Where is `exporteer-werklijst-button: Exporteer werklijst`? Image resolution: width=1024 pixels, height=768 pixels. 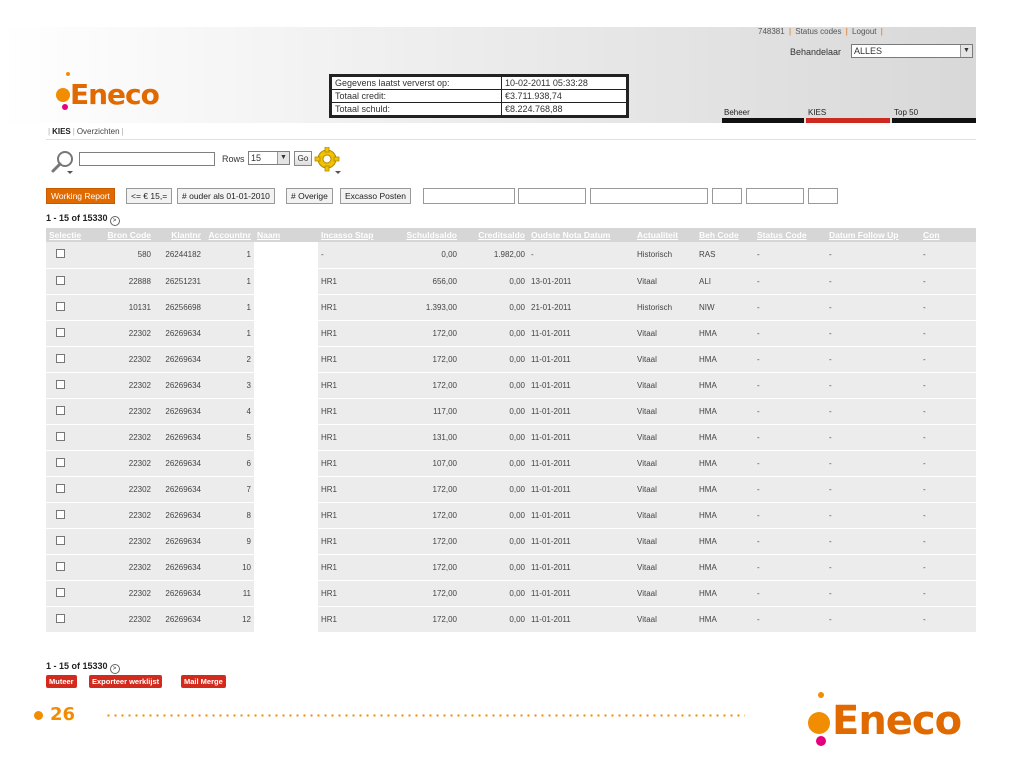
exporteer-werklijst-button: Exporteer werklijst is located at coordinates (126, 681).